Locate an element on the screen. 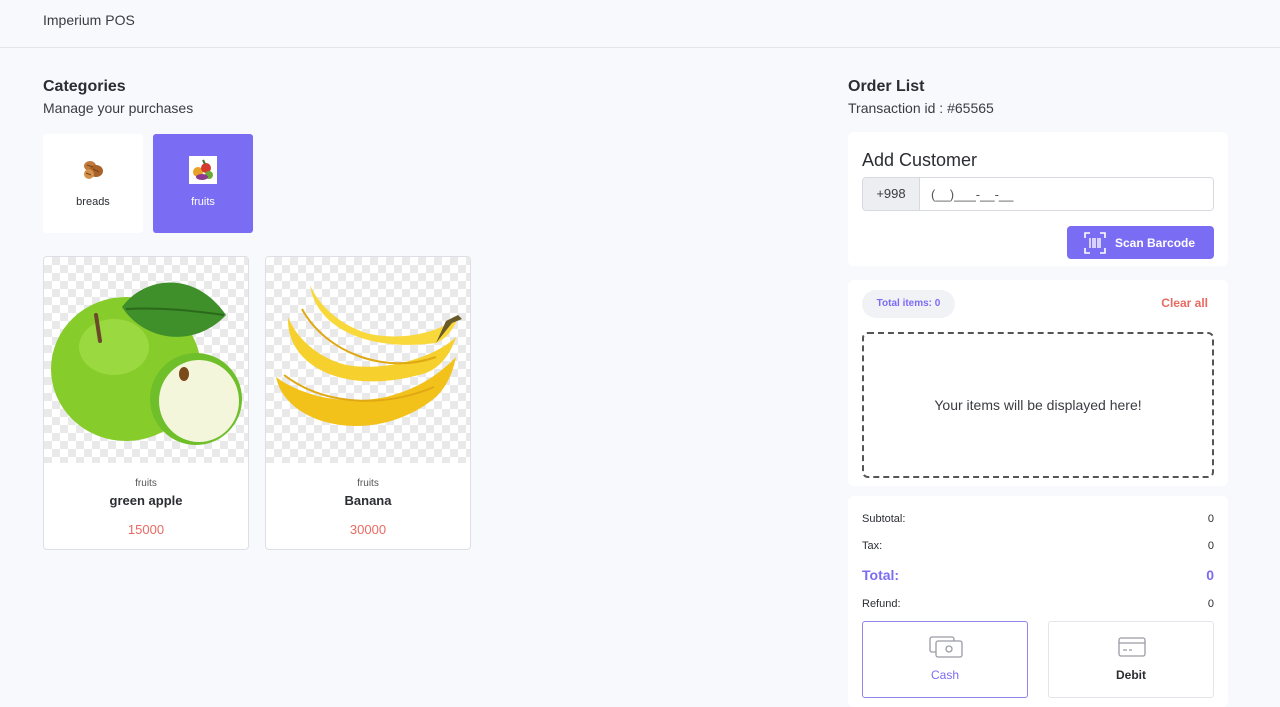 This screenshot has height=707, width=1280. bread-icon is located at coordinates (93, 170).